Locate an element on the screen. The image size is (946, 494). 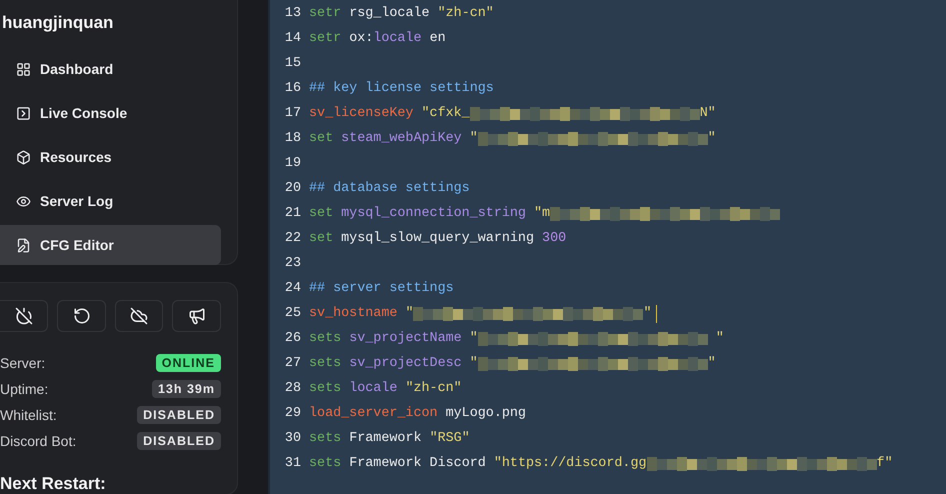
nav-item: Dashboard is located at coordinates (110, 69).